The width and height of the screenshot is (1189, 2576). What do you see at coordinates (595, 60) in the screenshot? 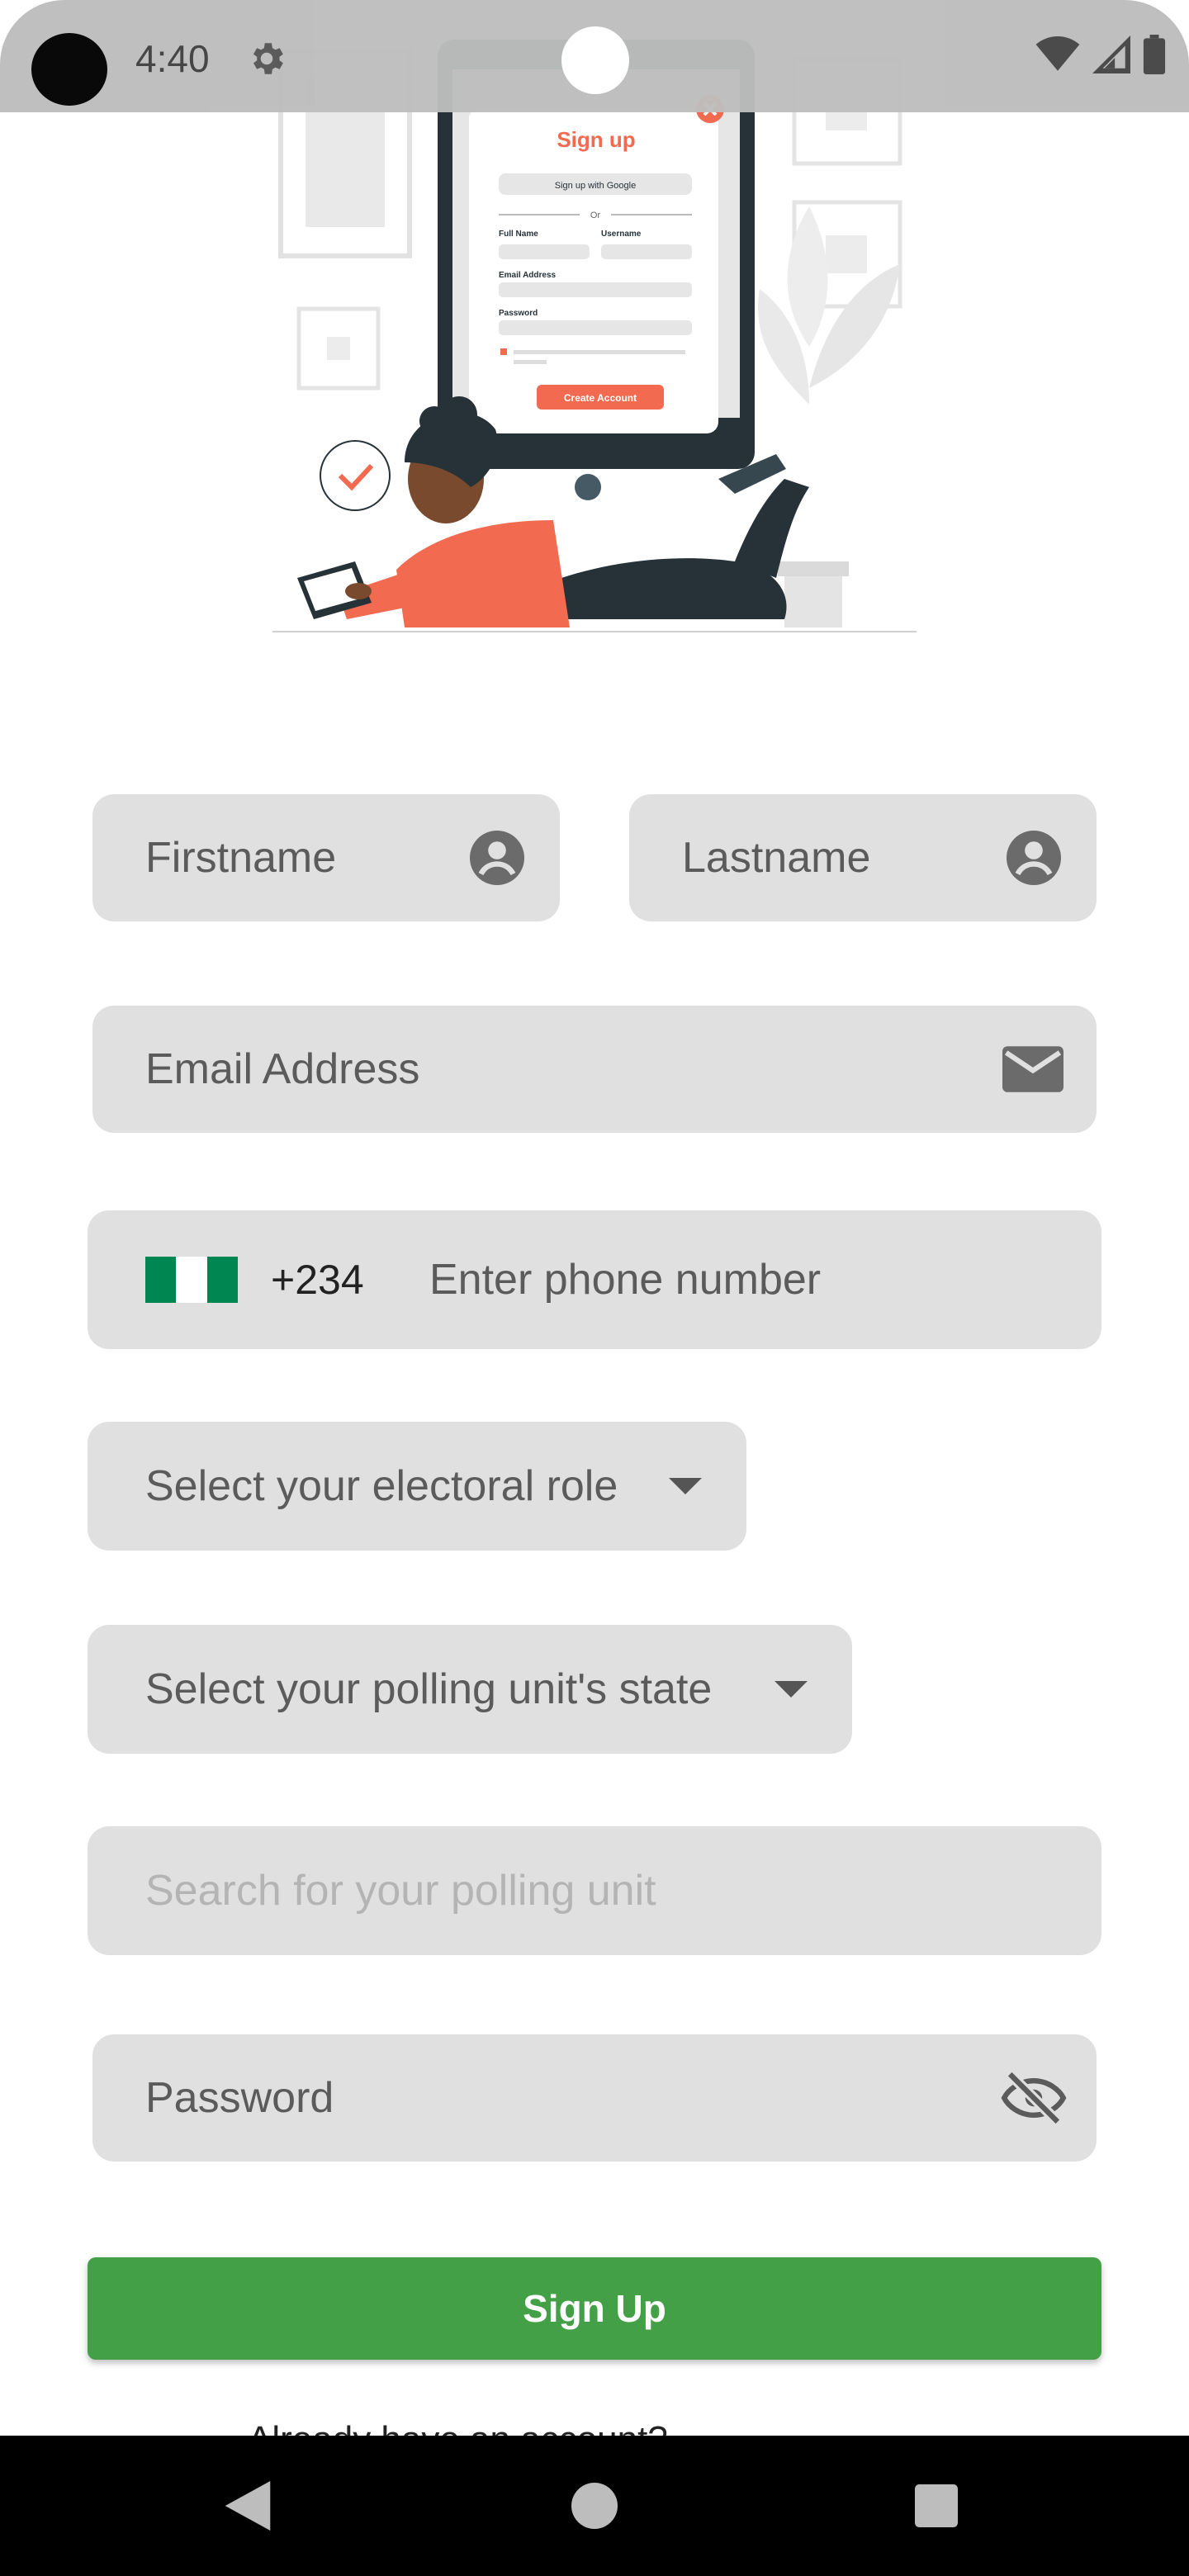
I see `front-camera` at bounding box center [595, 60].